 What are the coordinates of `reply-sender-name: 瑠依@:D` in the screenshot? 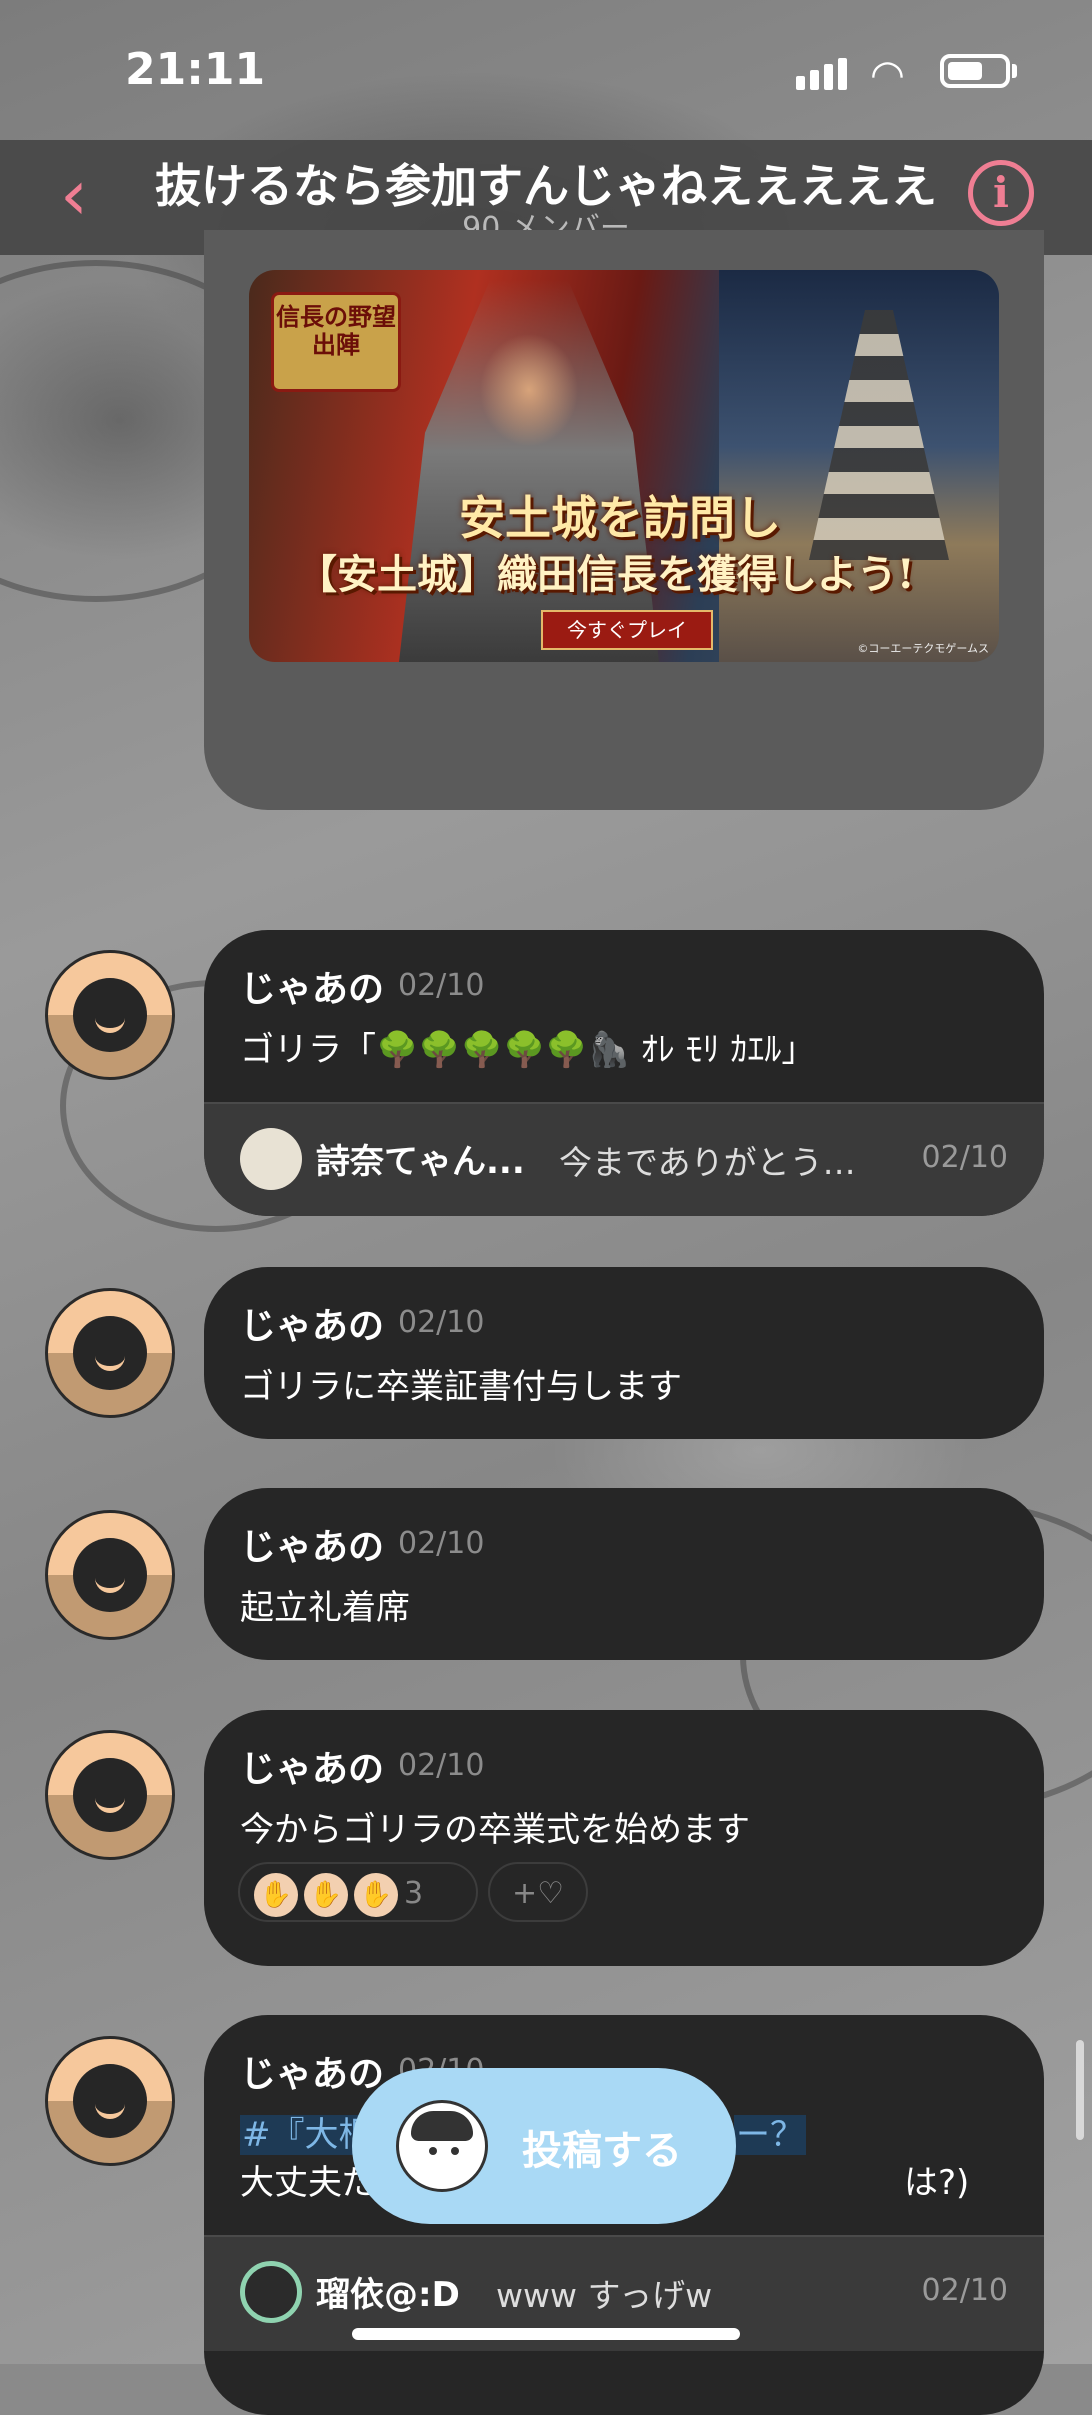 It's located at (388, 2295).